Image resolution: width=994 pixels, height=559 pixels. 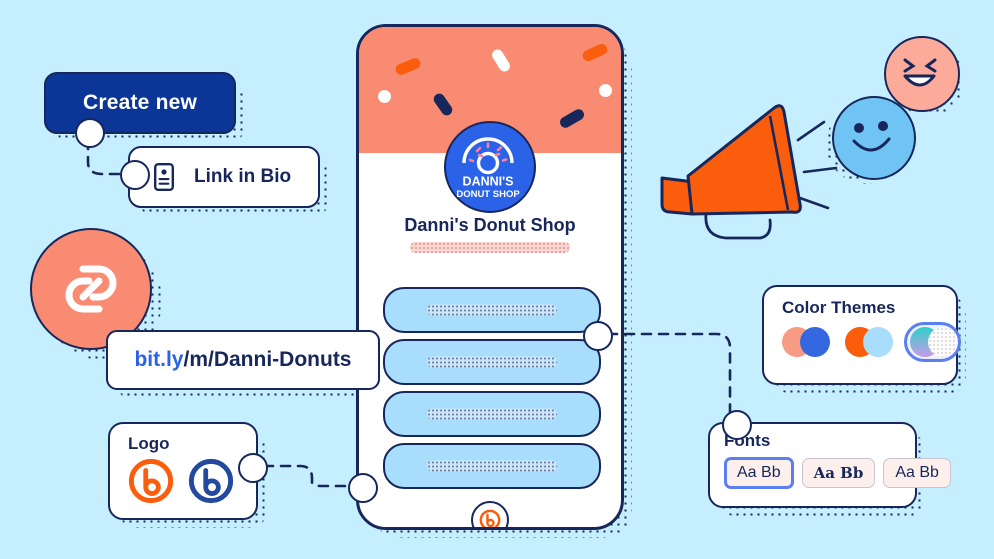 I want to click on short-link-pill: bit.ly/m/Danni-Donuts, so click(x=243, y=360).